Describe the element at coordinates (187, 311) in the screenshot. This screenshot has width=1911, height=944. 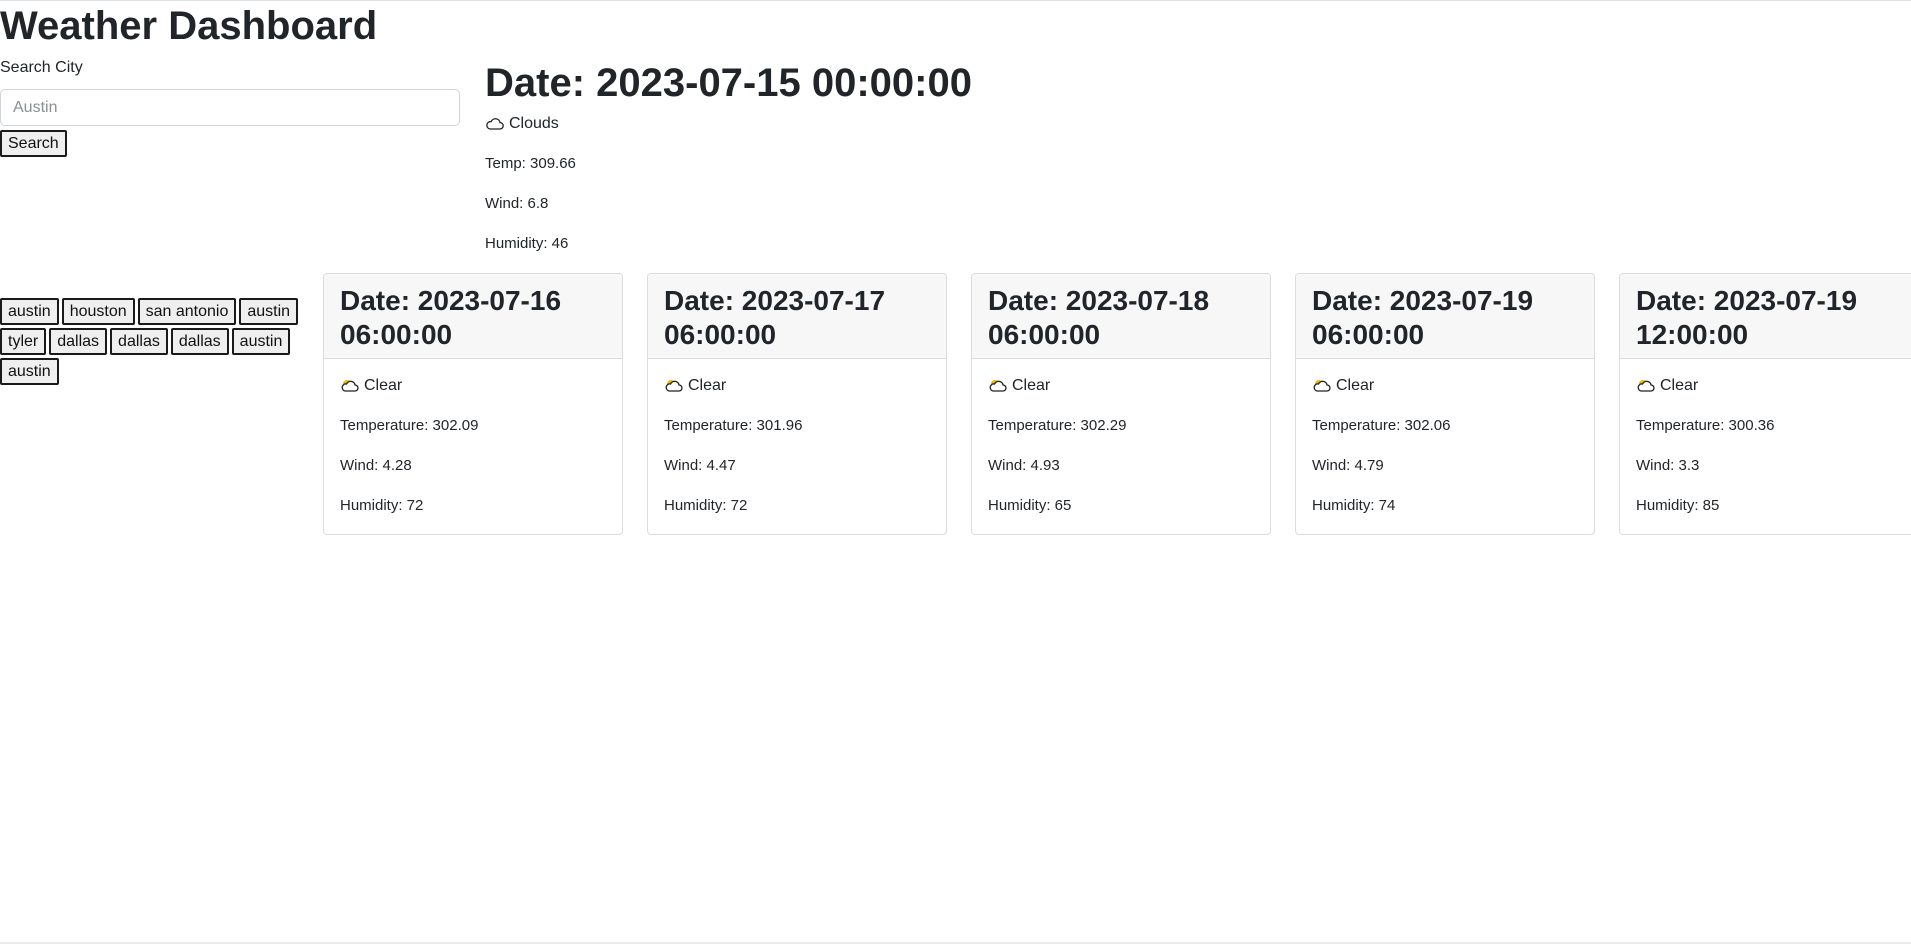
I see `history-button-san-antonio: san antonio` at that location.